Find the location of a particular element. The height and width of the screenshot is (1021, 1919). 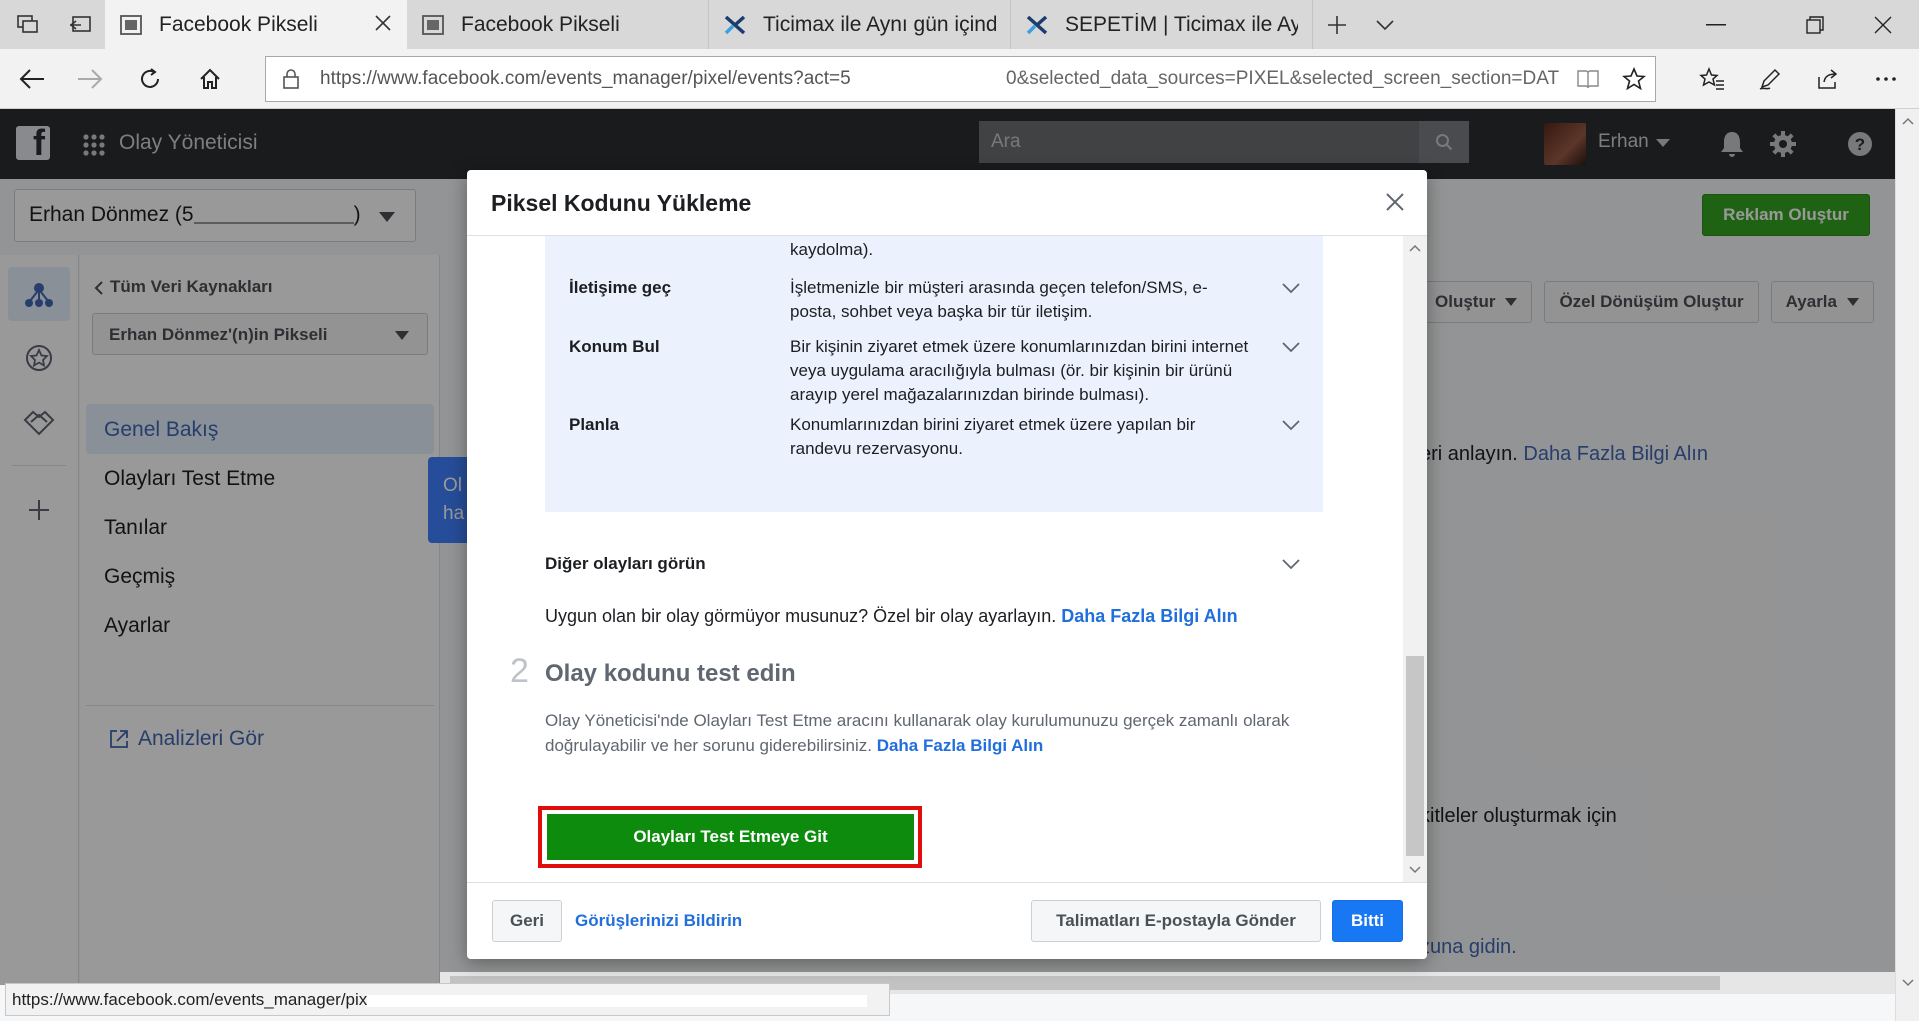

close-icon is located at coordinates (1395, 202).